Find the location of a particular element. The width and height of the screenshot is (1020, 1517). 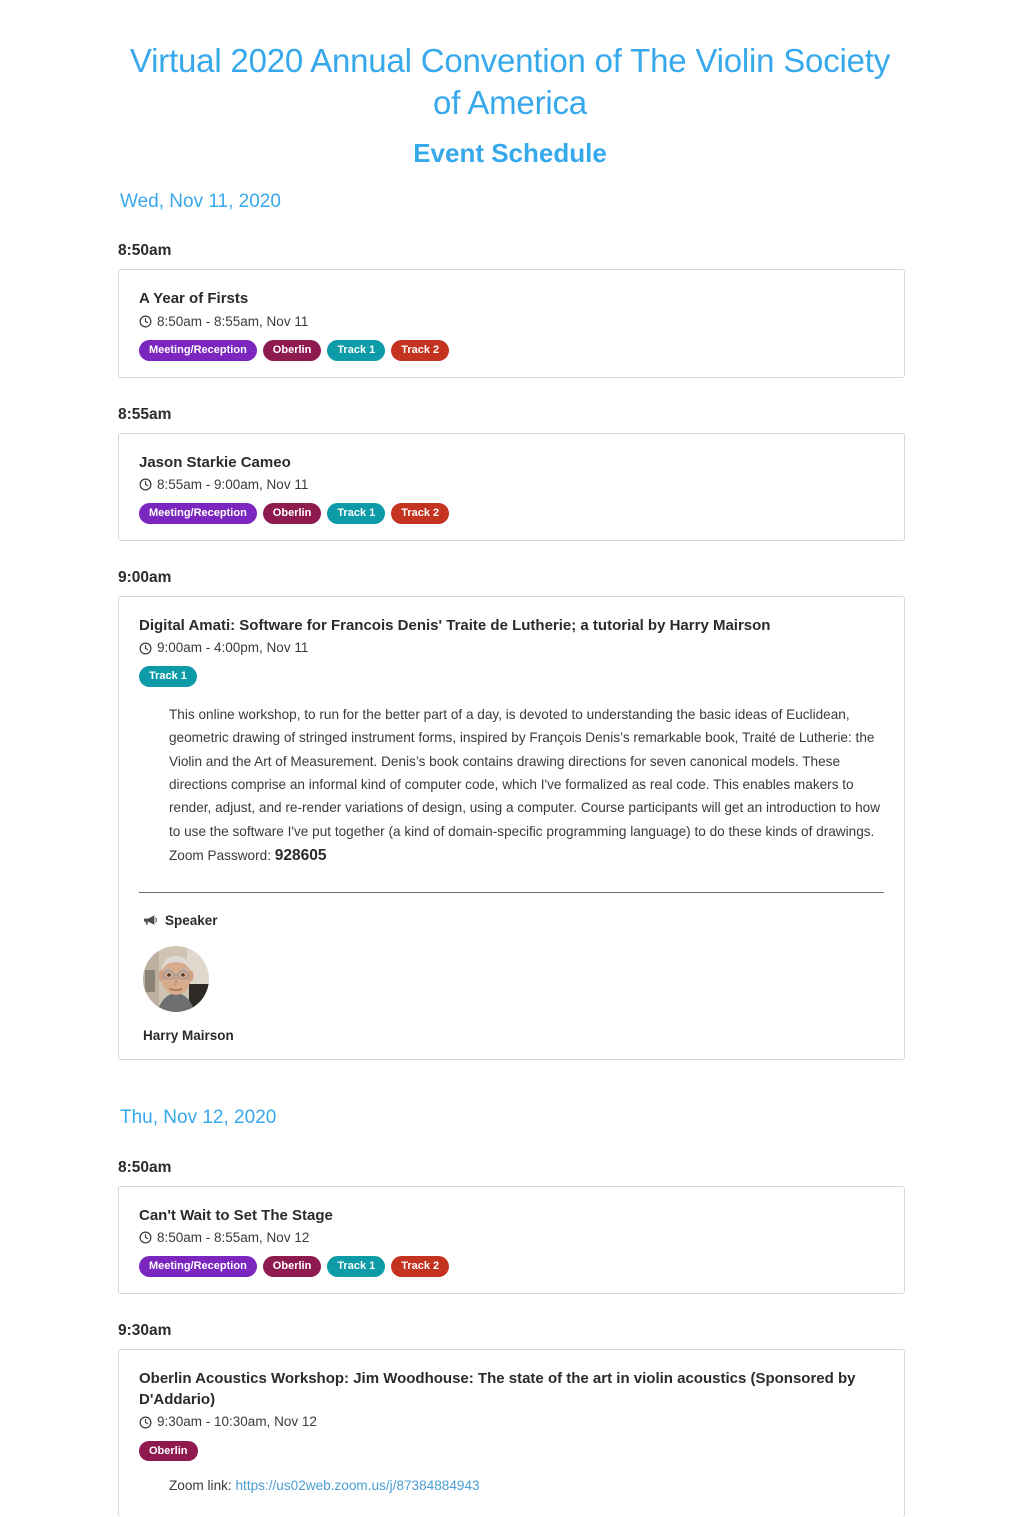

avatar is located at coordinates (176, 978).